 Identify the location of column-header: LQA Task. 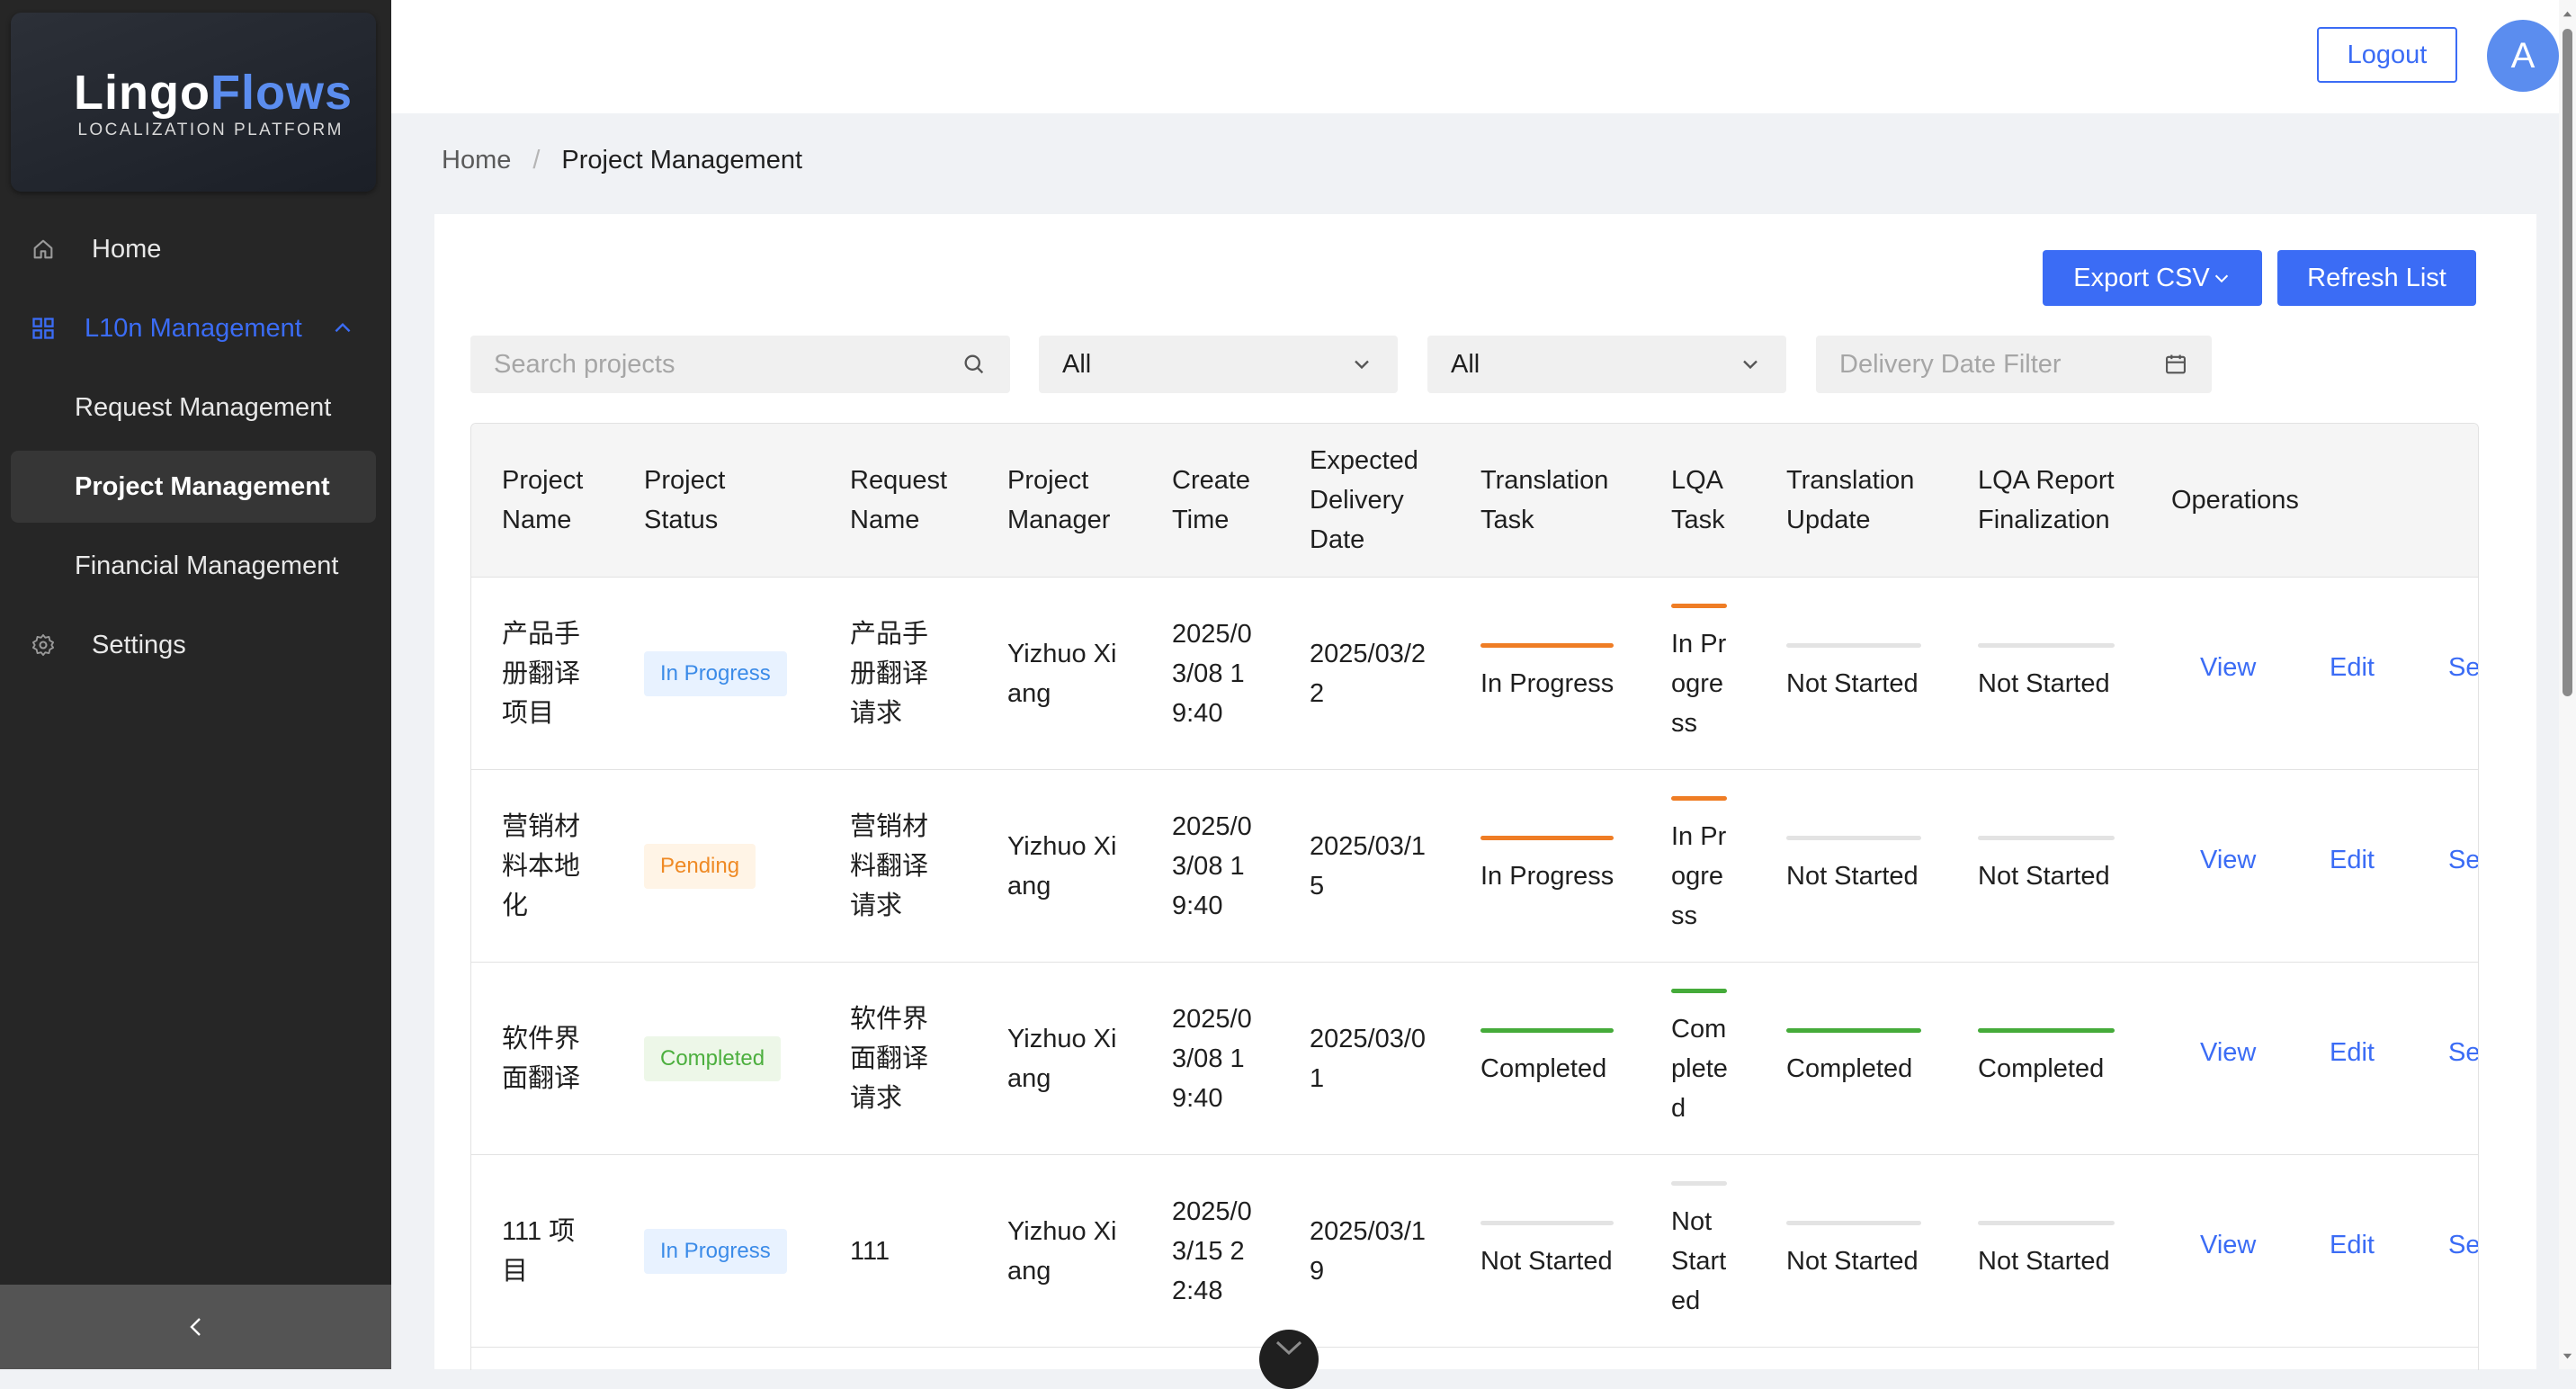
(1707, 500).